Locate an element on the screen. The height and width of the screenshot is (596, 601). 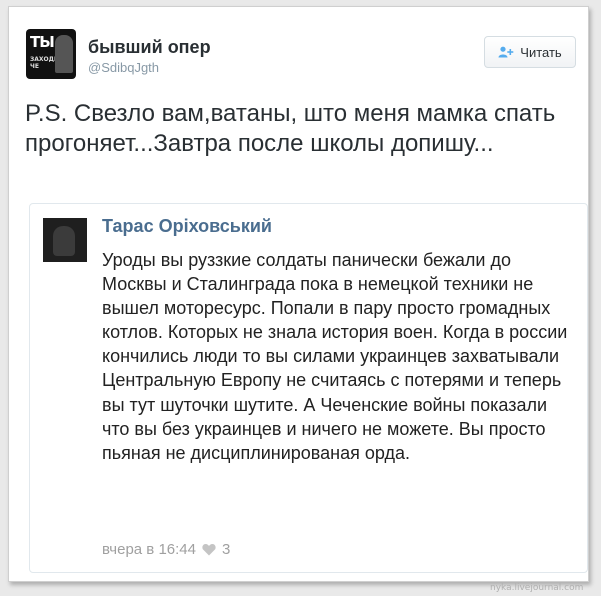
follow-label: Читать is located at coordinates (541, 52).